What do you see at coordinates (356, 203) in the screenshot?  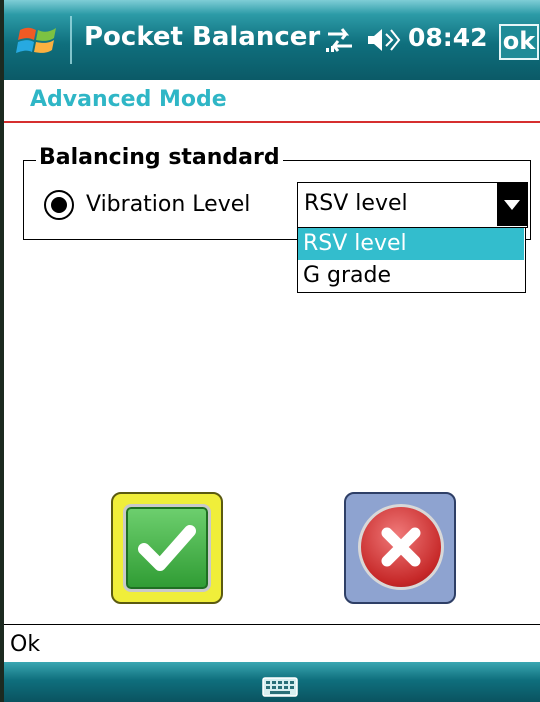 I see `dropdown-value: RSV level` at bounding box center [356, 203].